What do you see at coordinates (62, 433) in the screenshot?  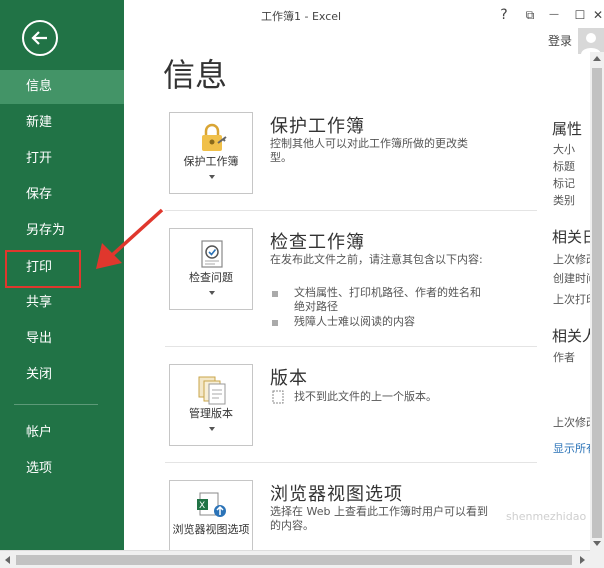 I see `sidebar-item-account: 帐户` at bounding box center [62, 433].